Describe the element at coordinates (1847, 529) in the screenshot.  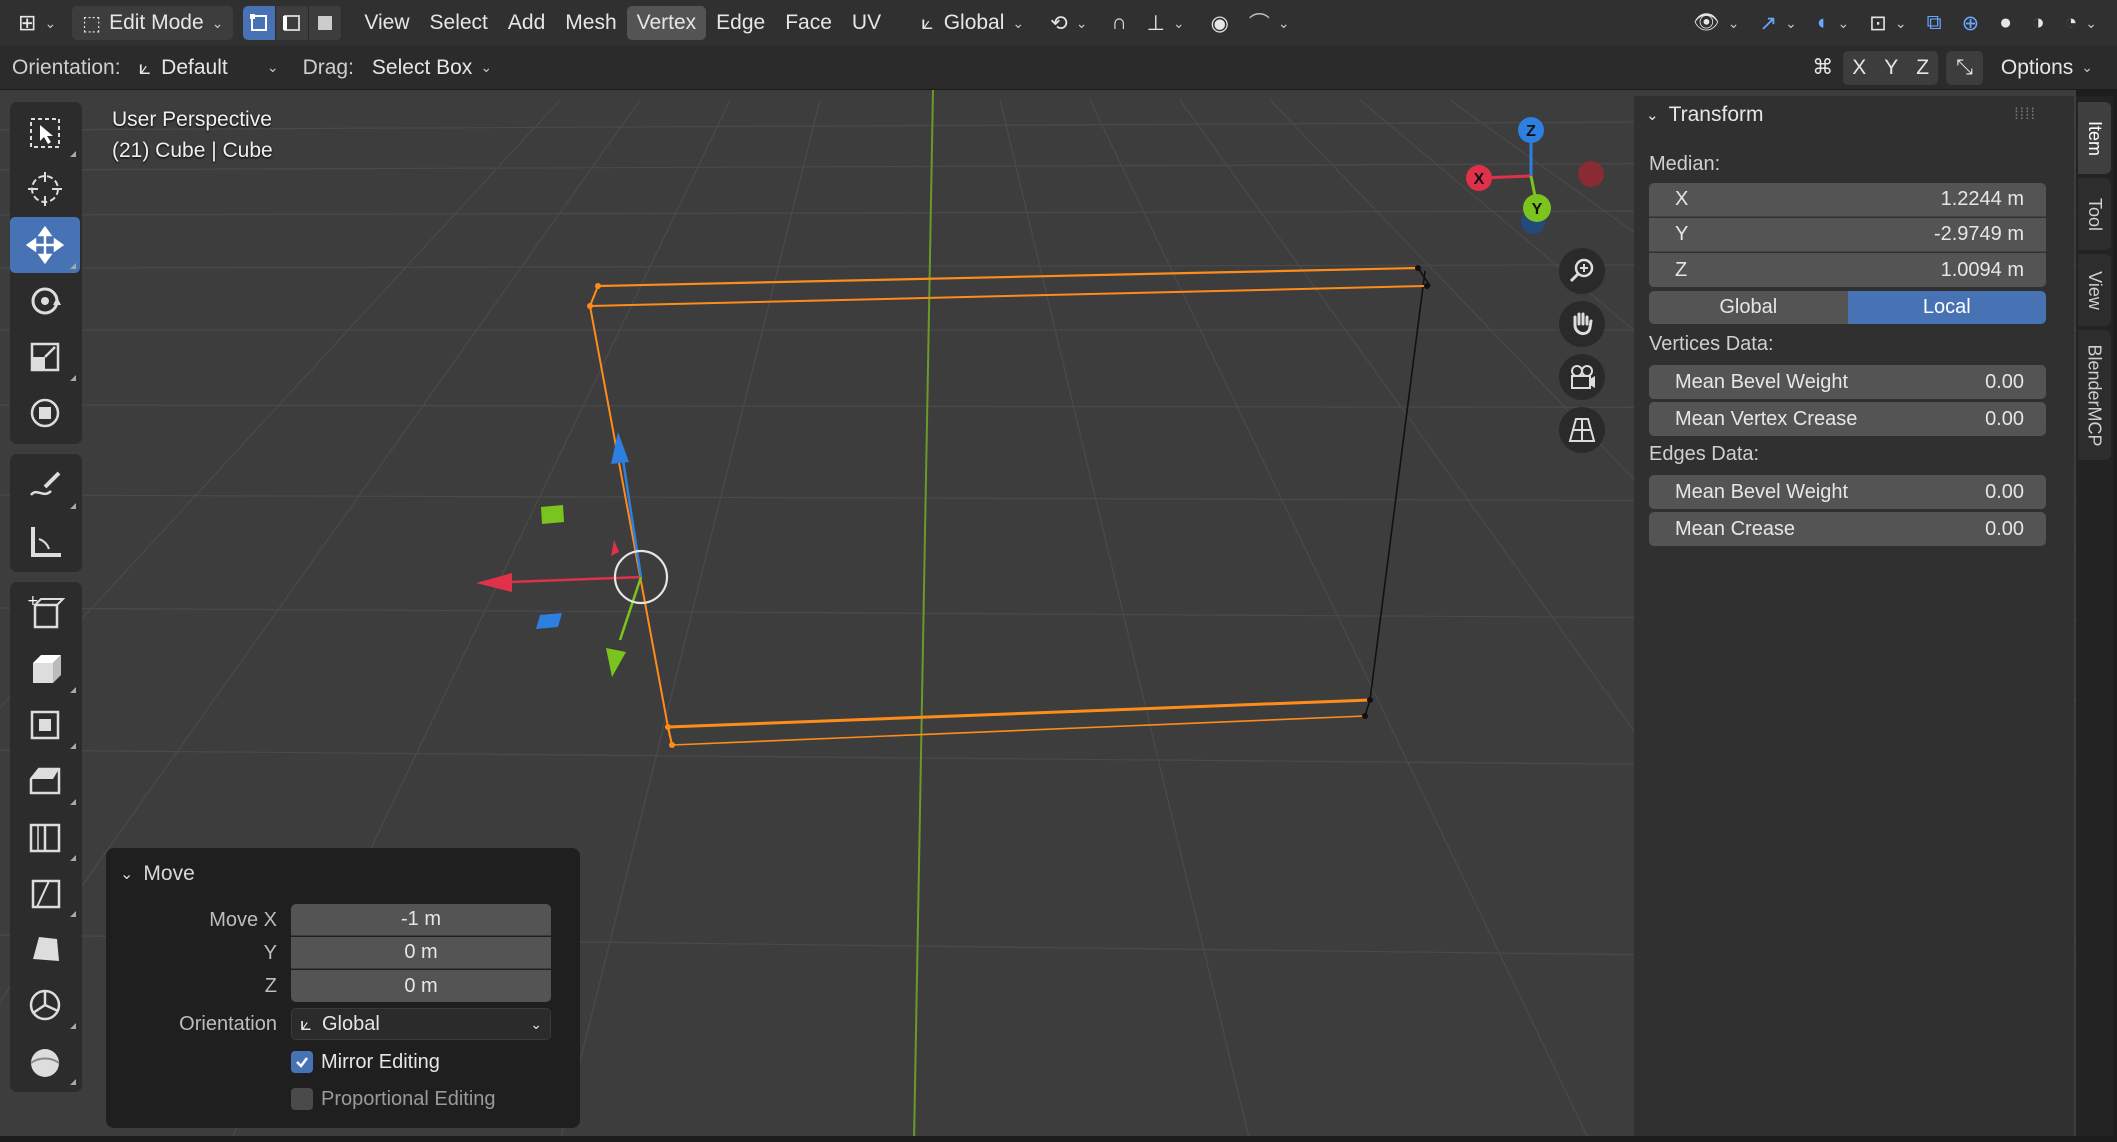
I see `edge-mean-crease-field: Mean Crease 0.00` at that location.